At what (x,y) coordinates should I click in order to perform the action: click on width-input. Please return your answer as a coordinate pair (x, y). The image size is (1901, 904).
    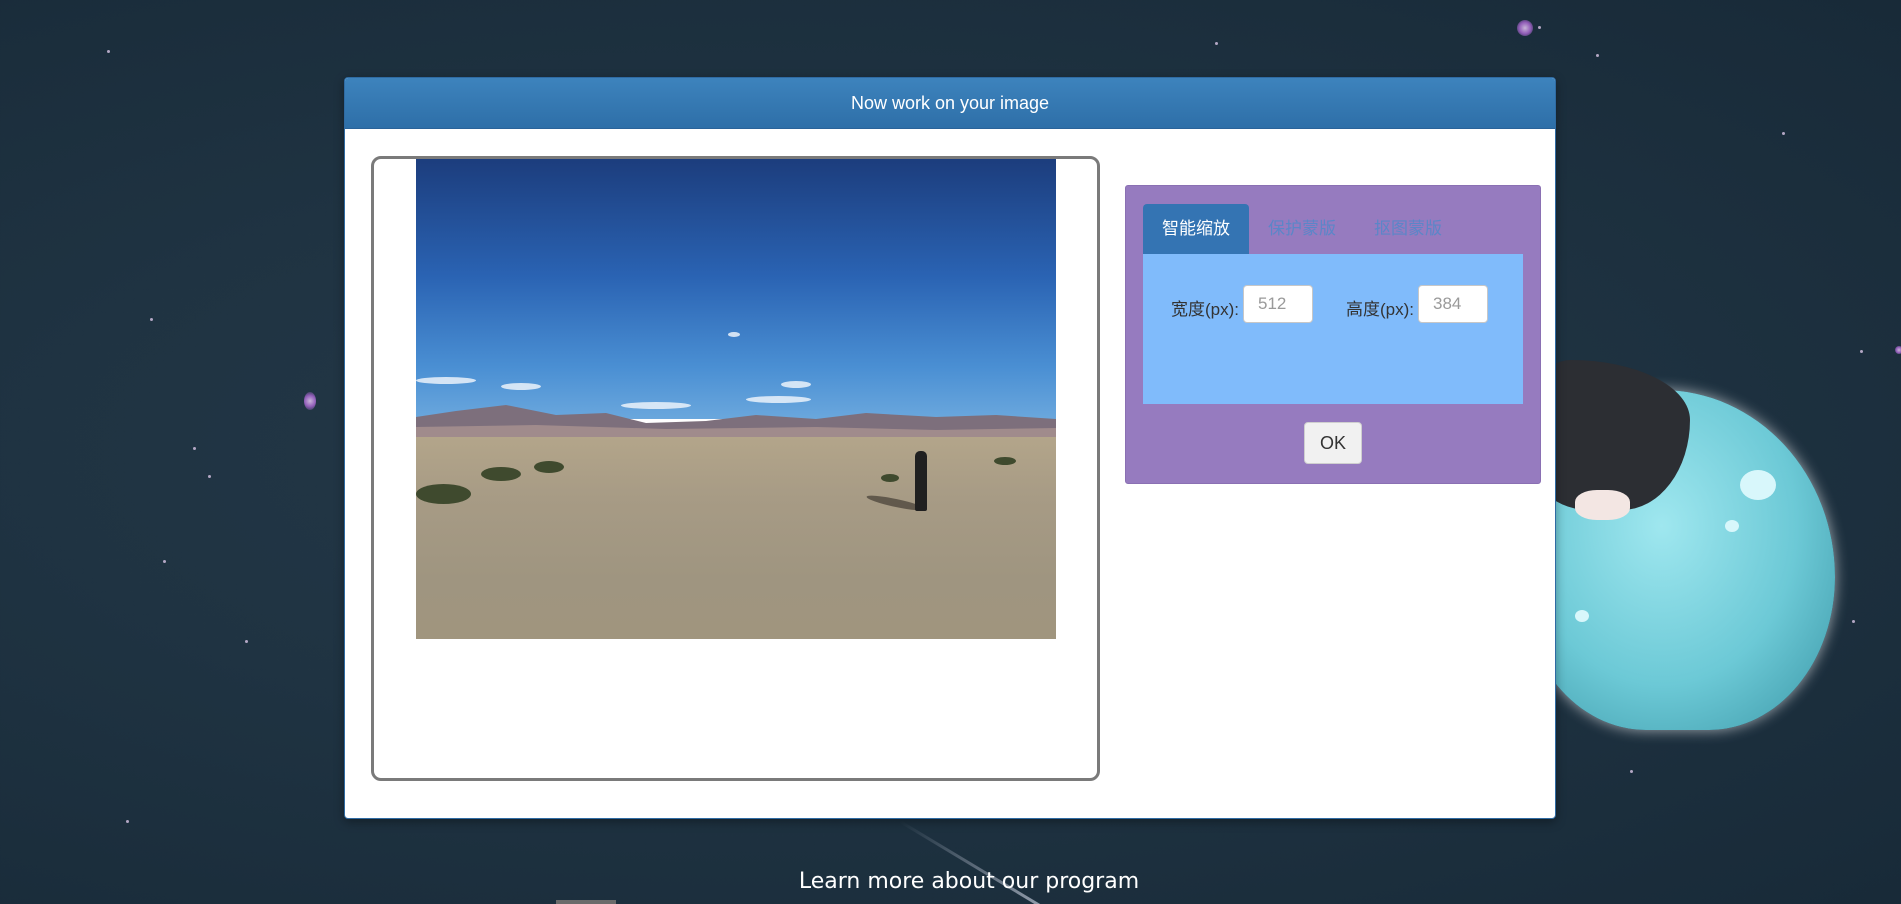
    Looking at the image, I should click on (1278, 304).